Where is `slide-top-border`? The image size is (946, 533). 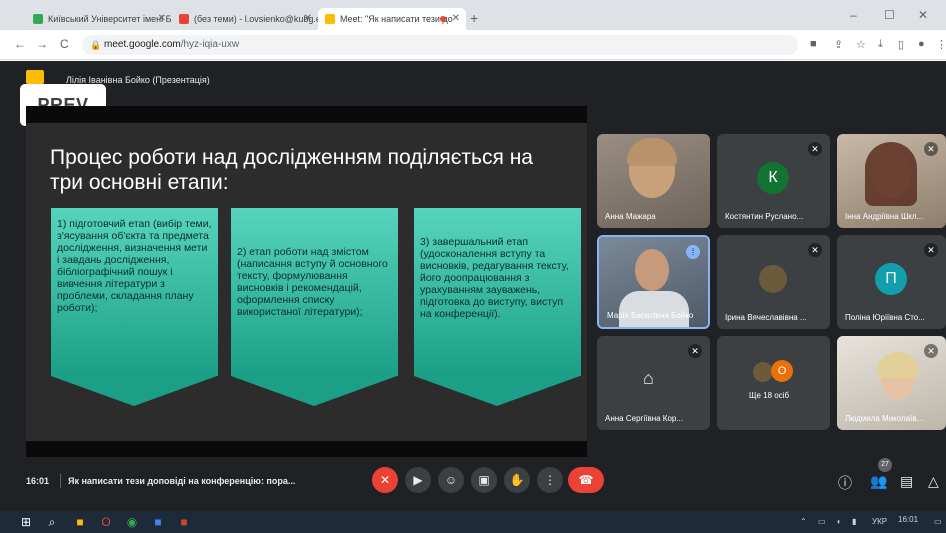 slide-top-border is located at coordinates (306, 114).